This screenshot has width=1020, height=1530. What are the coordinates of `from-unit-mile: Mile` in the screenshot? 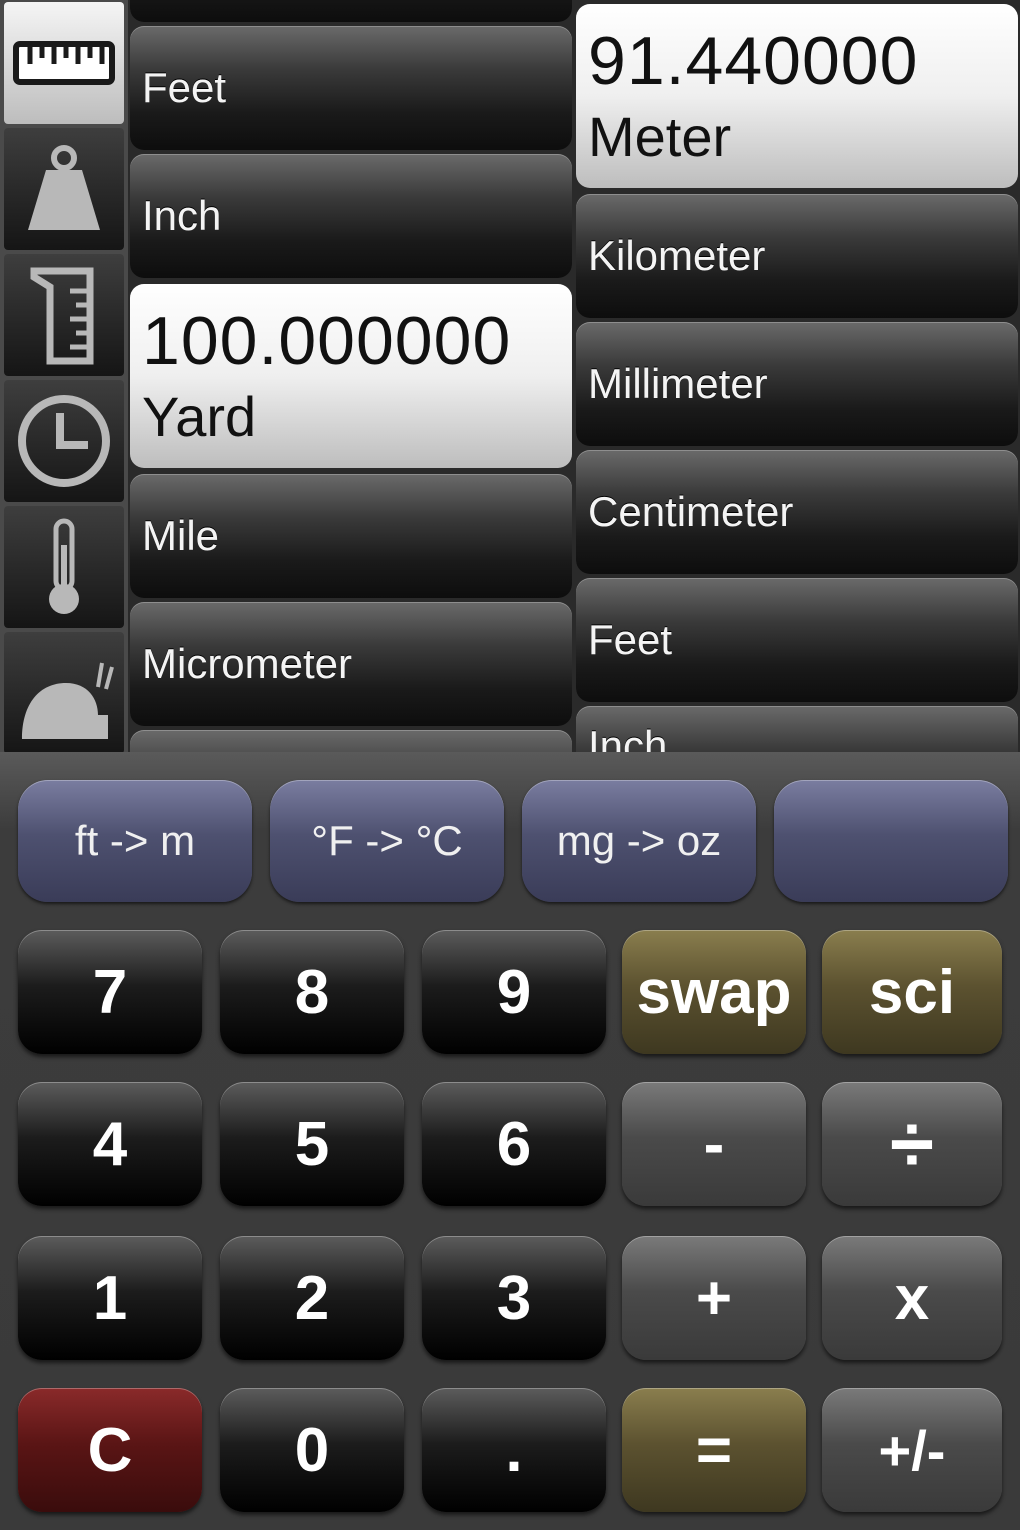 It's located at (351, 536).